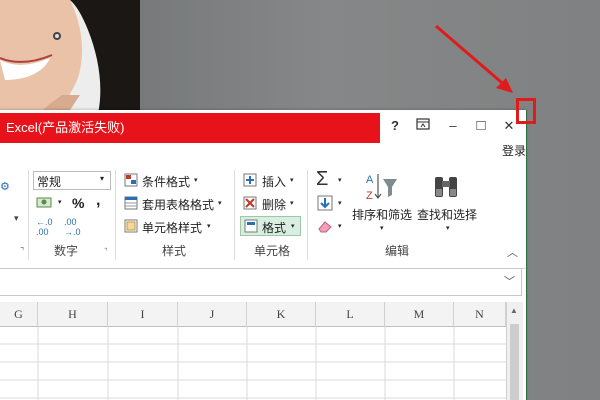 Image resolution: width=600 pixels, height=400 pixels. I want to click on maximize-button: □, so click(481, 126).